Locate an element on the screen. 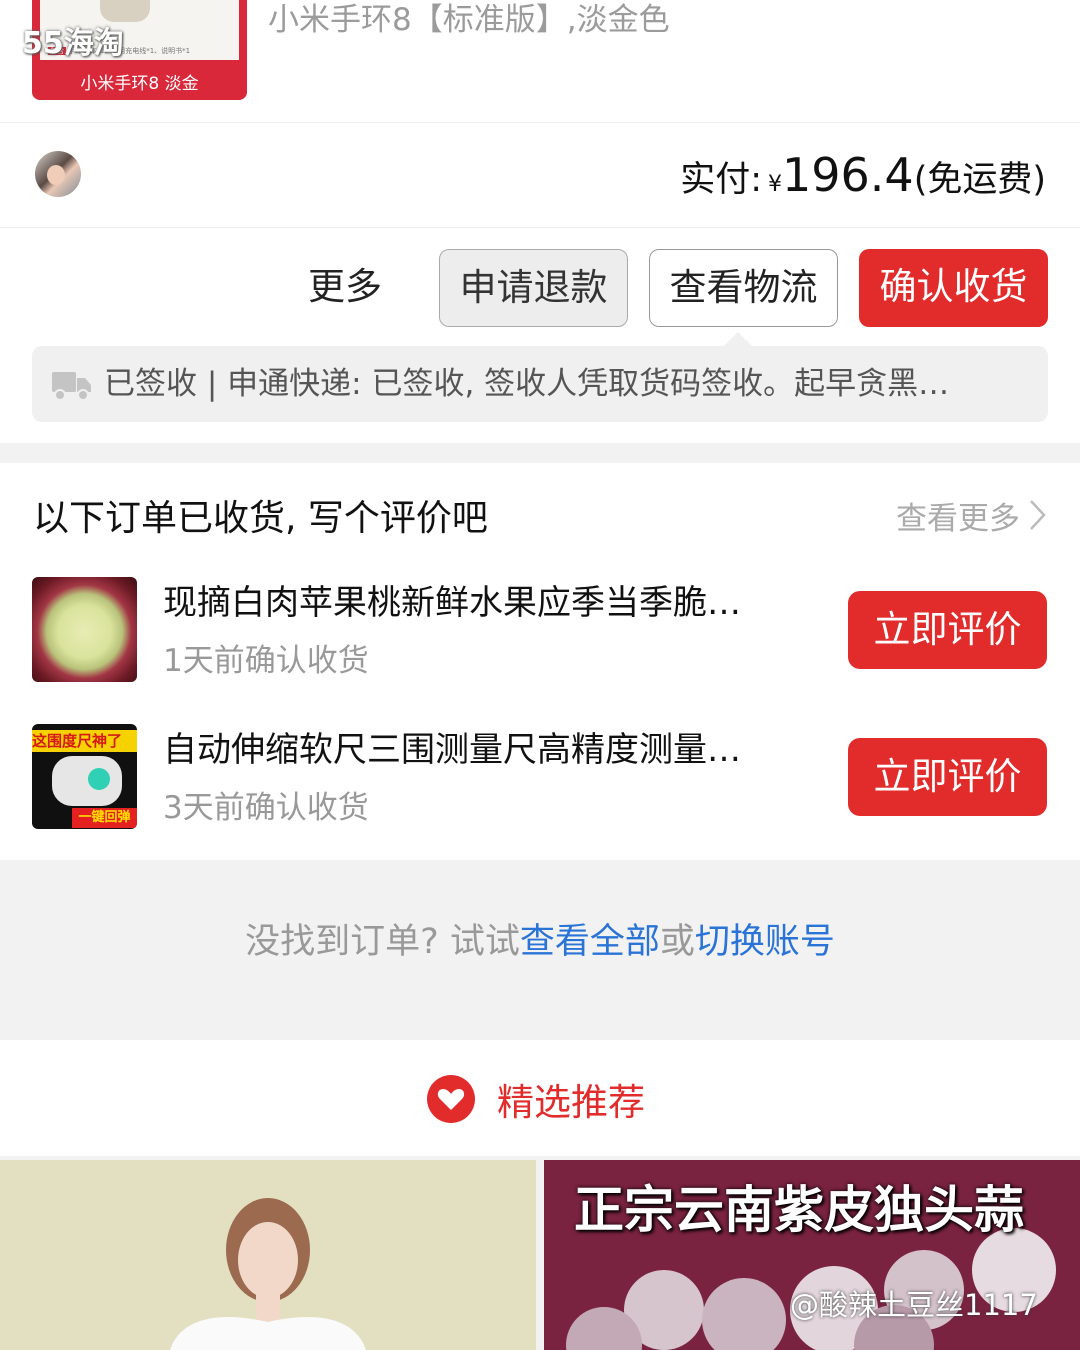 The image size is (1080, 1350). recommend-title: 精选推荐 is located at coordinates (571, 1102).